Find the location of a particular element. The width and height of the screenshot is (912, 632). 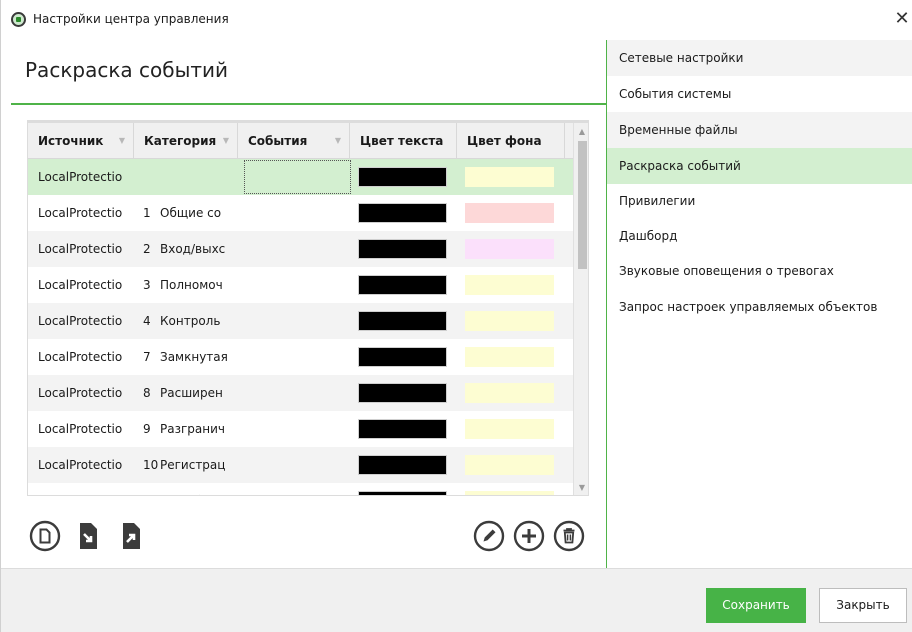

table-row: LocalProtectio 1 Общие со is located at coordinates (300, 213).